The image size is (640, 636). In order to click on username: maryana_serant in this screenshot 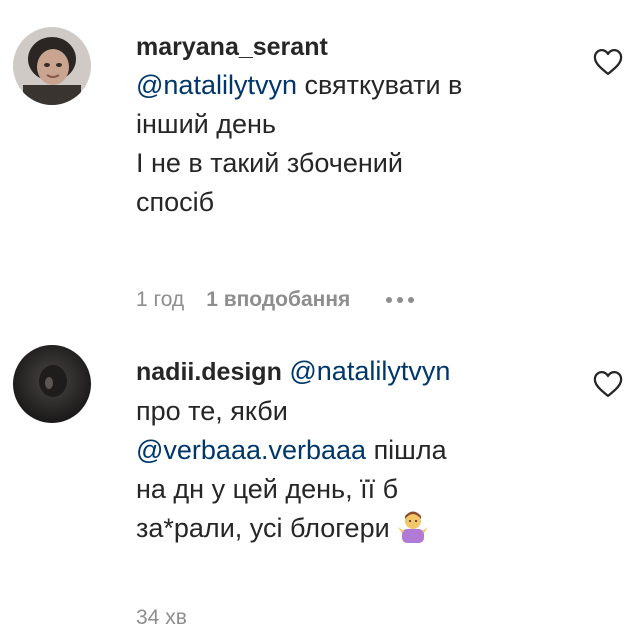, I will do `click(351, 47)`.